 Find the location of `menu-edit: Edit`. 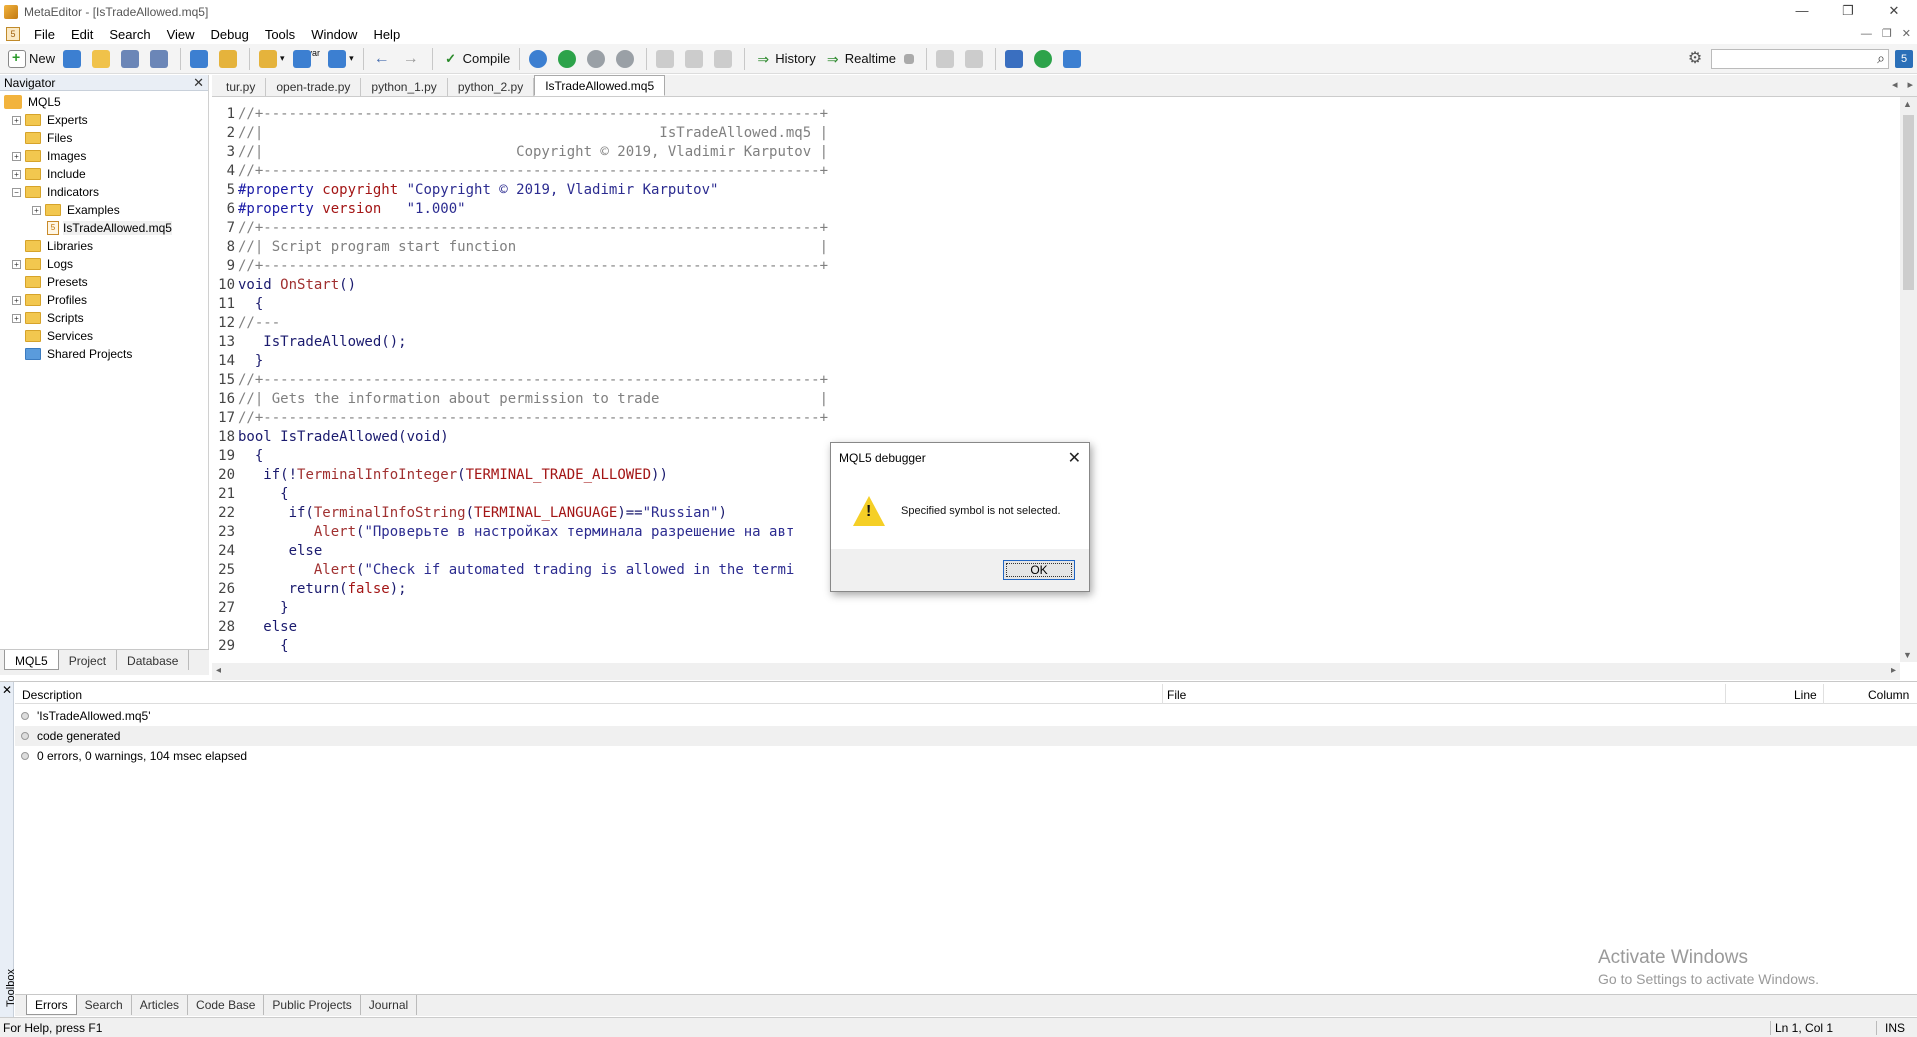

menu-edit: Edit is located at coordinates (84, 34).